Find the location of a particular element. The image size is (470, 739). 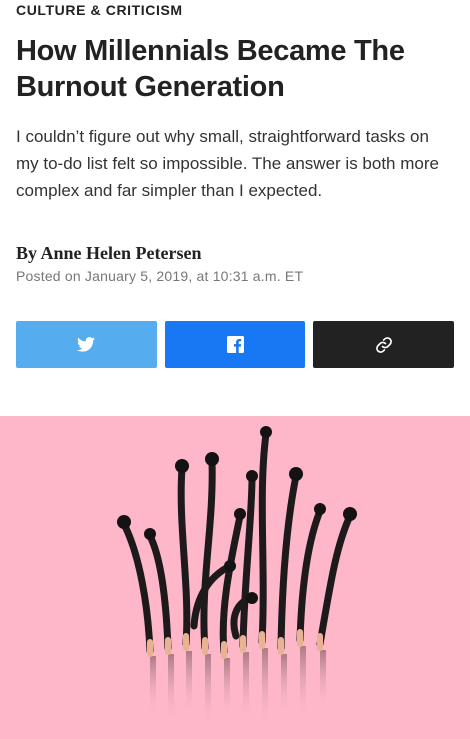

author-link: Anne Helen Petersen is located at coordinates (121, 253).